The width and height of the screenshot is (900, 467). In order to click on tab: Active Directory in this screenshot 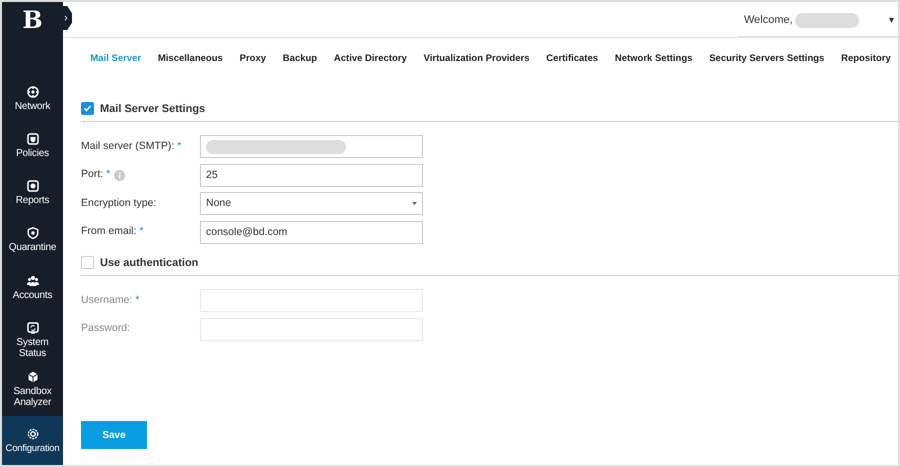, I will do `click(371, 59)`.